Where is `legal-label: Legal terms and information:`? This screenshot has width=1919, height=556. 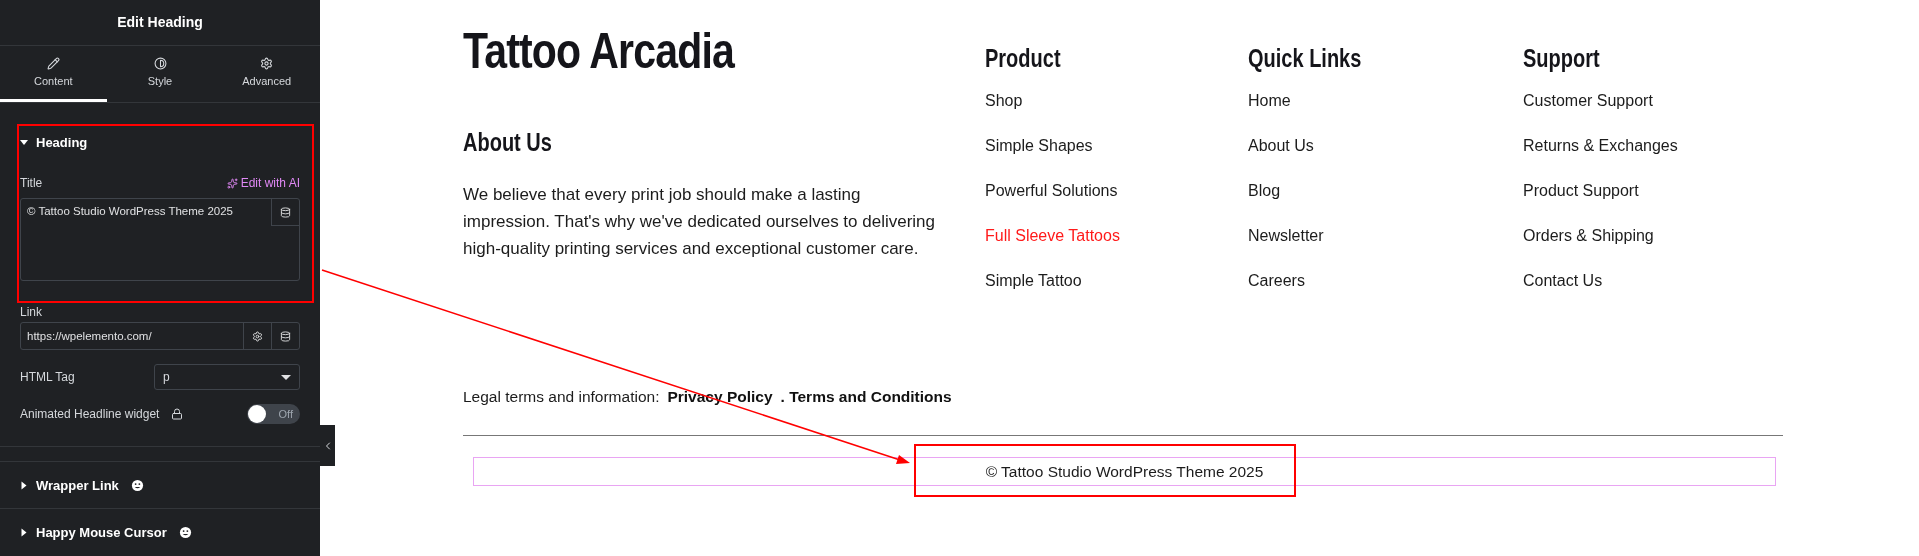 legal-label: Legal terms and information: is located at coordinates (561, 397).